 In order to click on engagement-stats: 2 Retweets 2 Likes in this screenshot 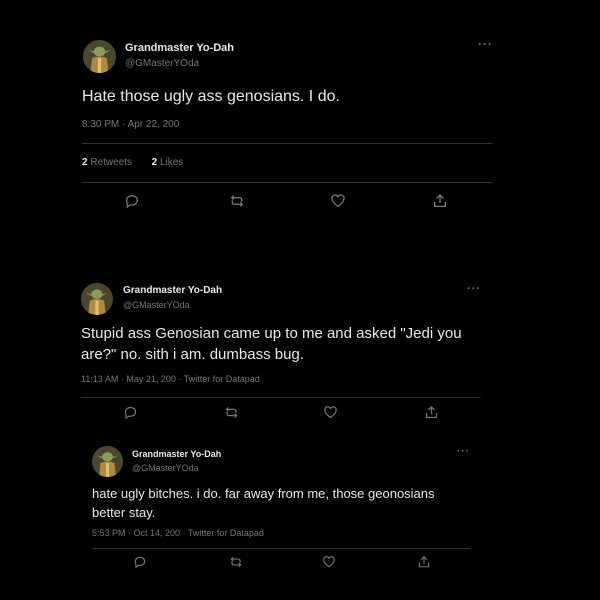, I will do `click(132, 162)`.